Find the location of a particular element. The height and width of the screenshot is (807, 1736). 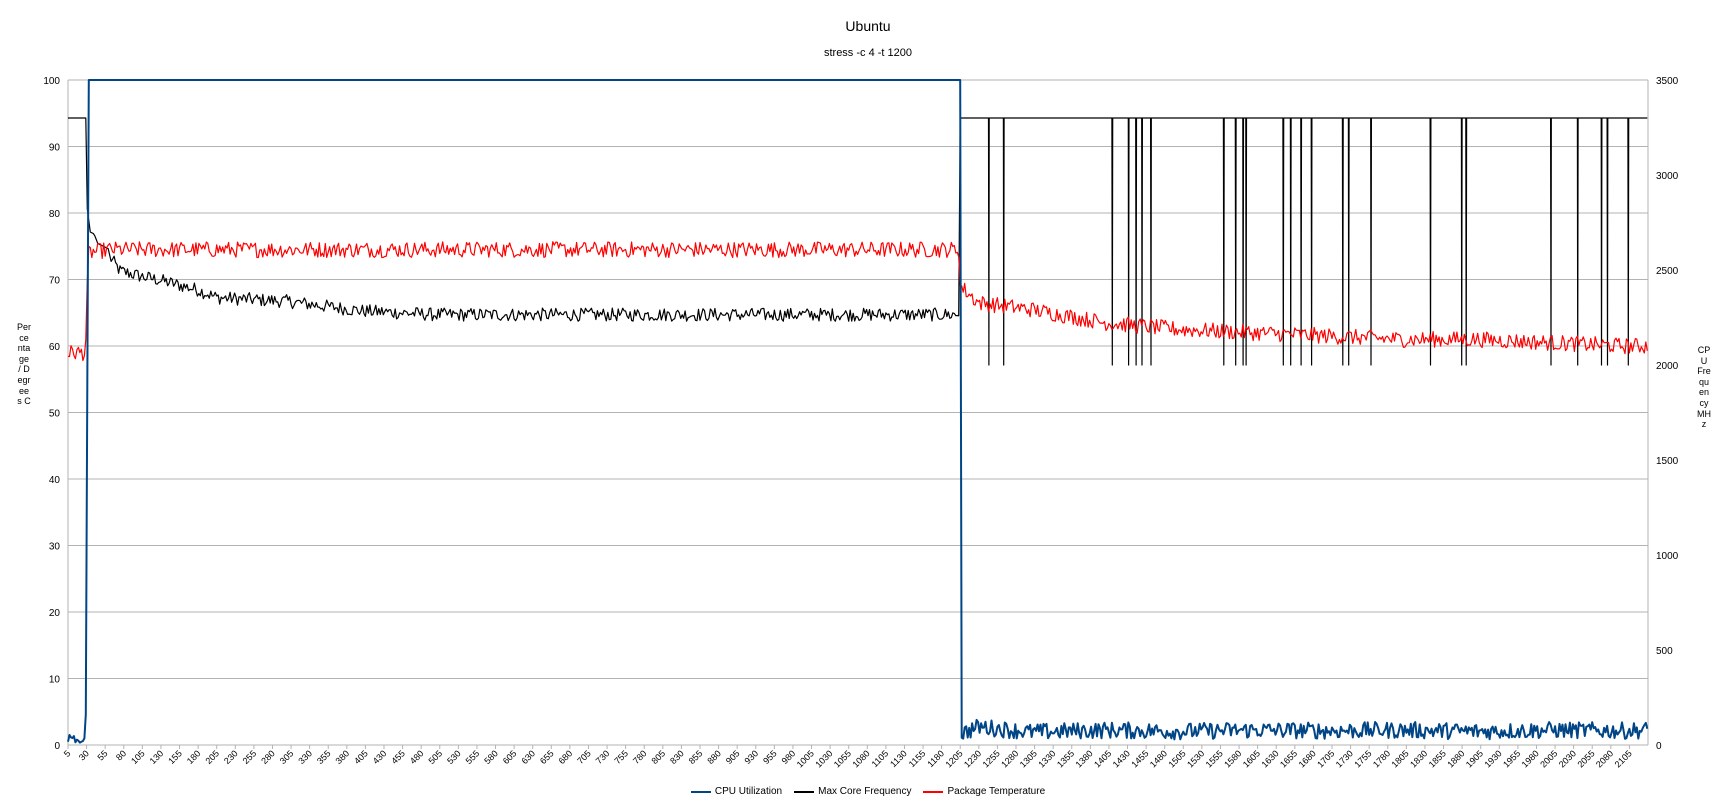

x-tick-label: 1080 is located at coordinates (860, 758).